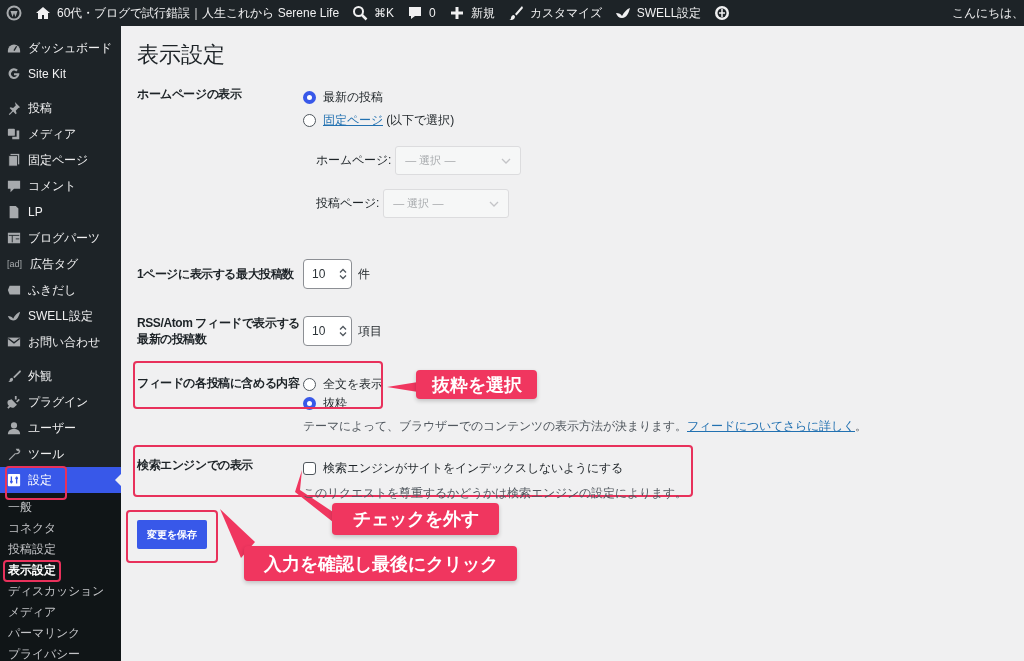 The height and width of the screenshot is (661, 1024). I want to click on sidebar-item: ユーザー, so click(60, 428).